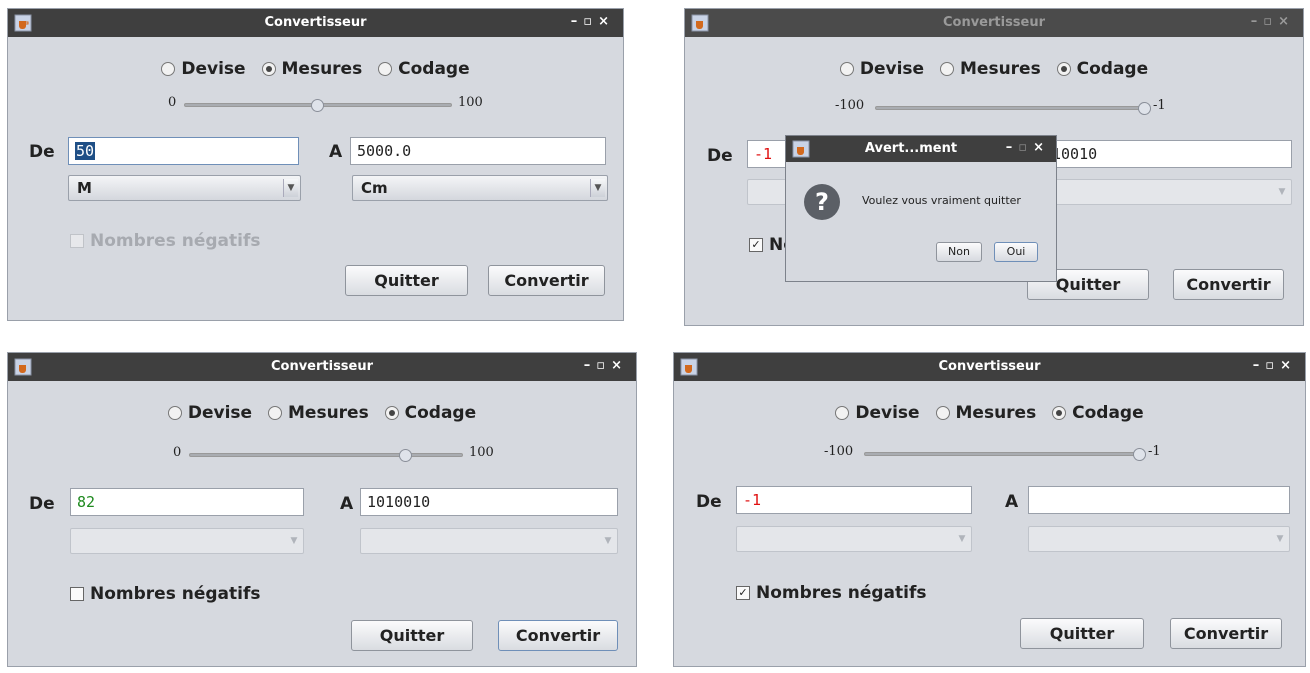 This screenshot has height=673, width=1310. I want to click on a-output: 1010010, so click(489, 502).